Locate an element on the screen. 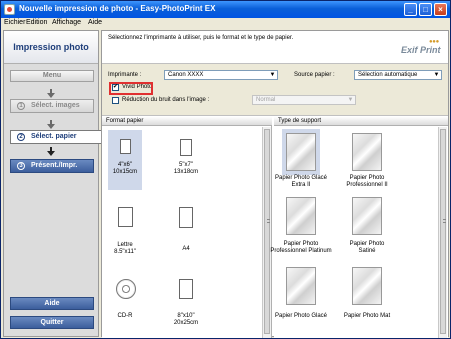  step-label: Présent./Impr. is located at coordinates (54, 165).